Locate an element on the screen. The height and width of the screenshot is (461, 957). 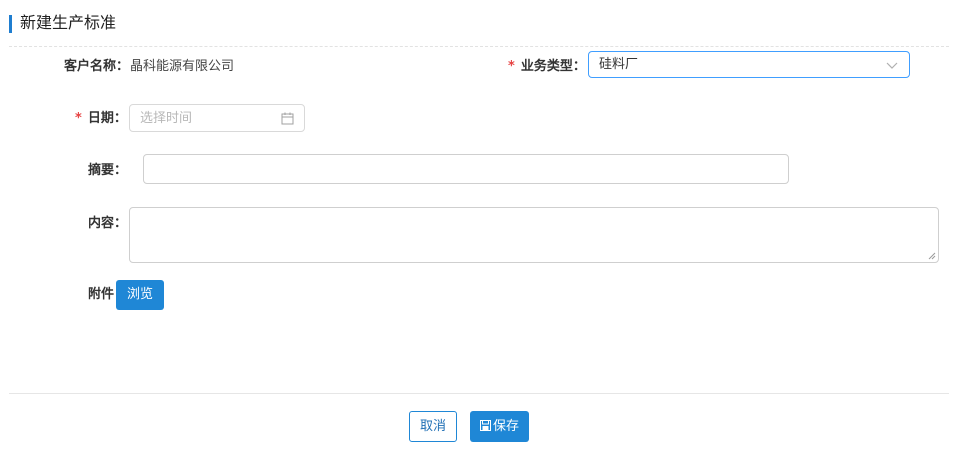
attachment-label: 附件 is located at coordinates (101, 294).